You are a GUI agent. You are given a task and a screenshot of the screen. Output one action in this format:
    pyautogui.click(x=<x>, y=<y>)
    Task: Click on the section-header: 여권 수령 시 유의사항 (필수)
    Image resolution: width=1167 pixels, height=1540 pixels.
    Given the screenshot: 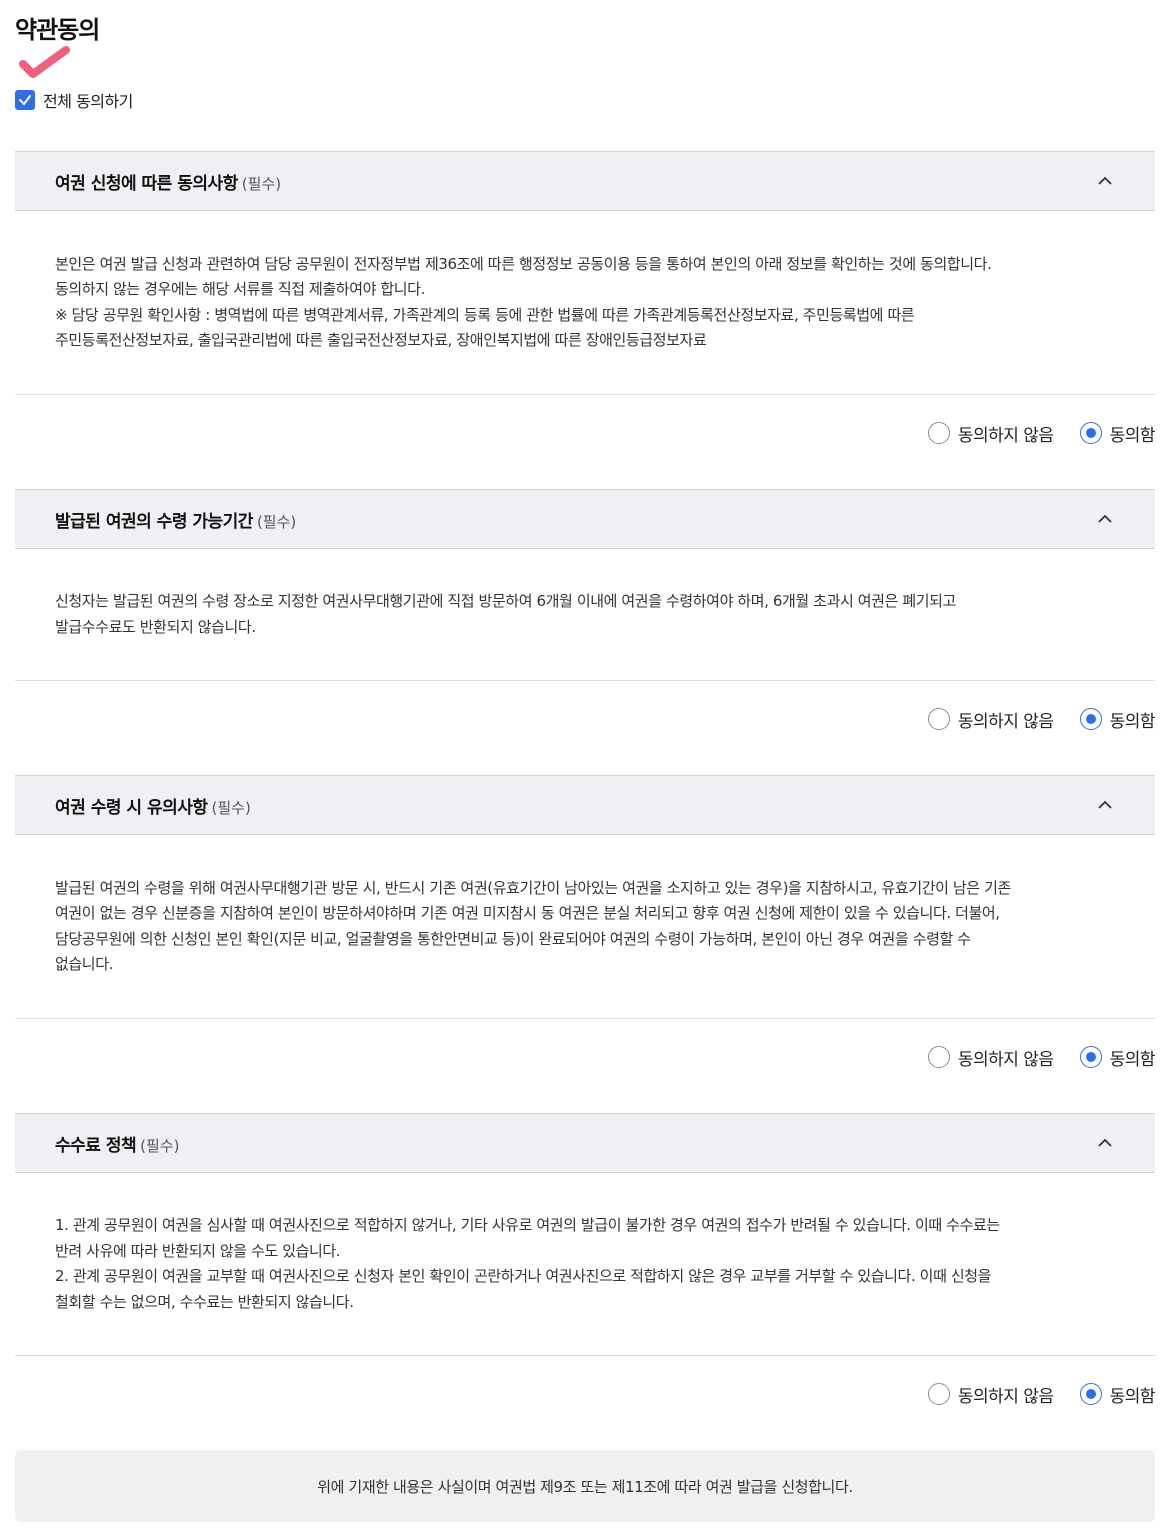 What is the action you would take?
    pyautogui.click(x=585, y=805)
    